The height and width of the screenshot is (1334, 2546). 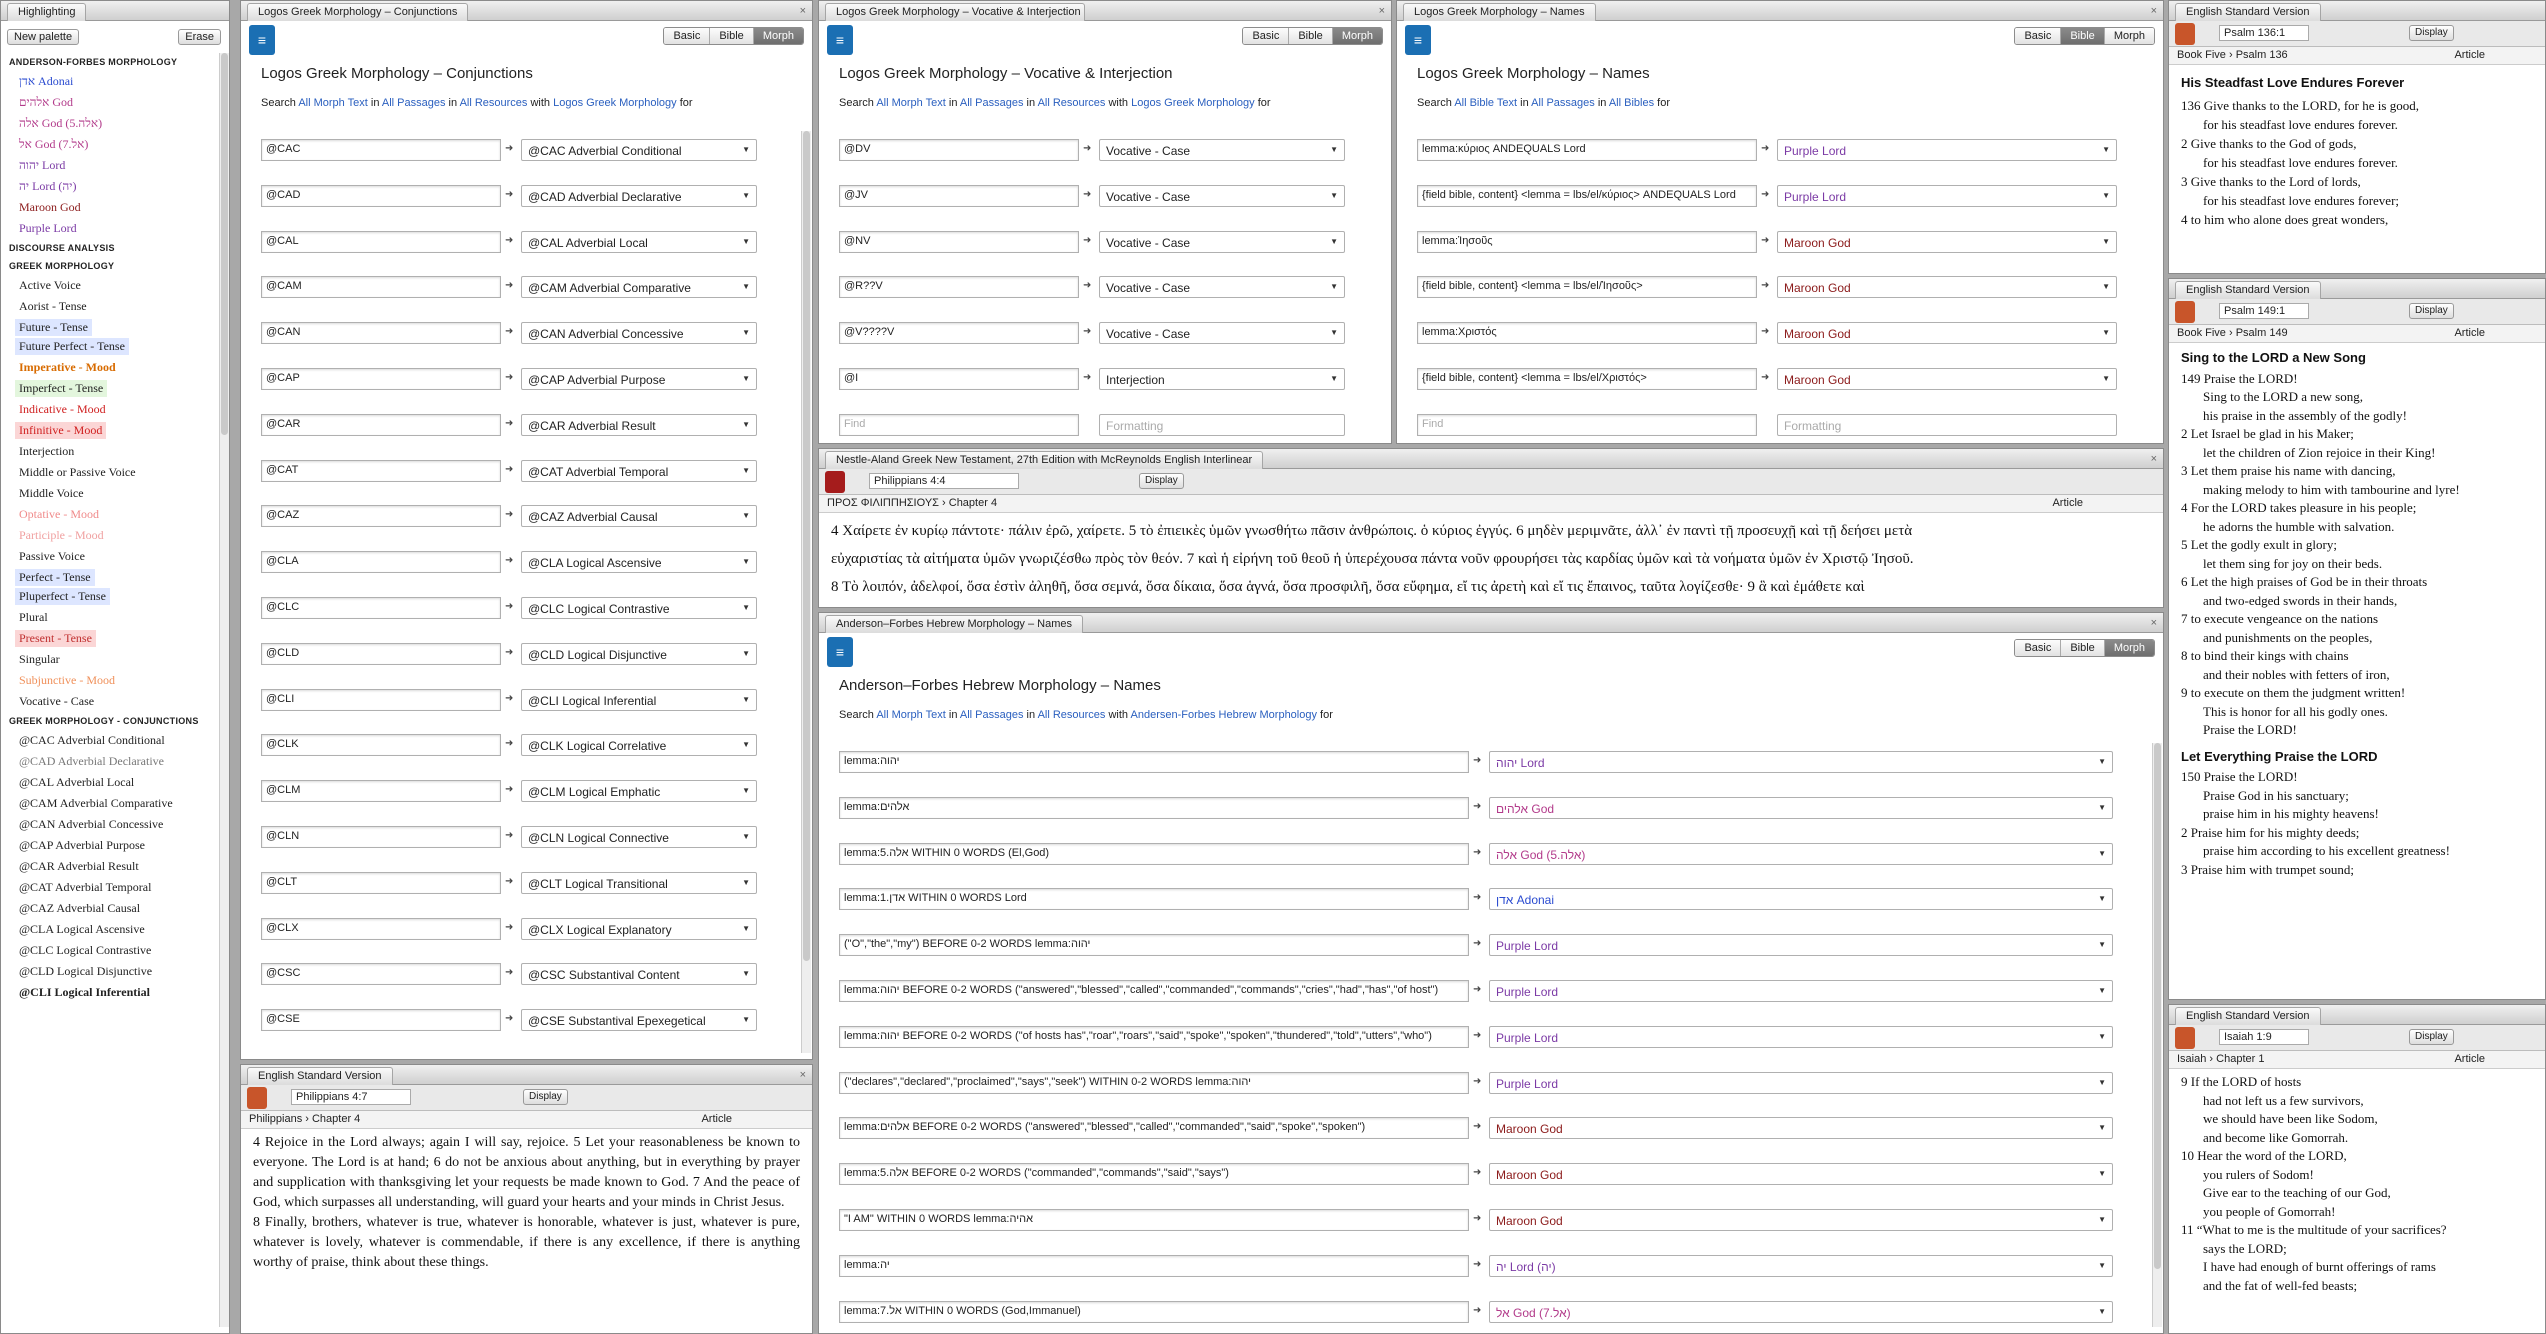 I want to click on query-input: "I AM" WITHIN 0 WORDS lemma:אהיה, so click(x=1154, y=1220).